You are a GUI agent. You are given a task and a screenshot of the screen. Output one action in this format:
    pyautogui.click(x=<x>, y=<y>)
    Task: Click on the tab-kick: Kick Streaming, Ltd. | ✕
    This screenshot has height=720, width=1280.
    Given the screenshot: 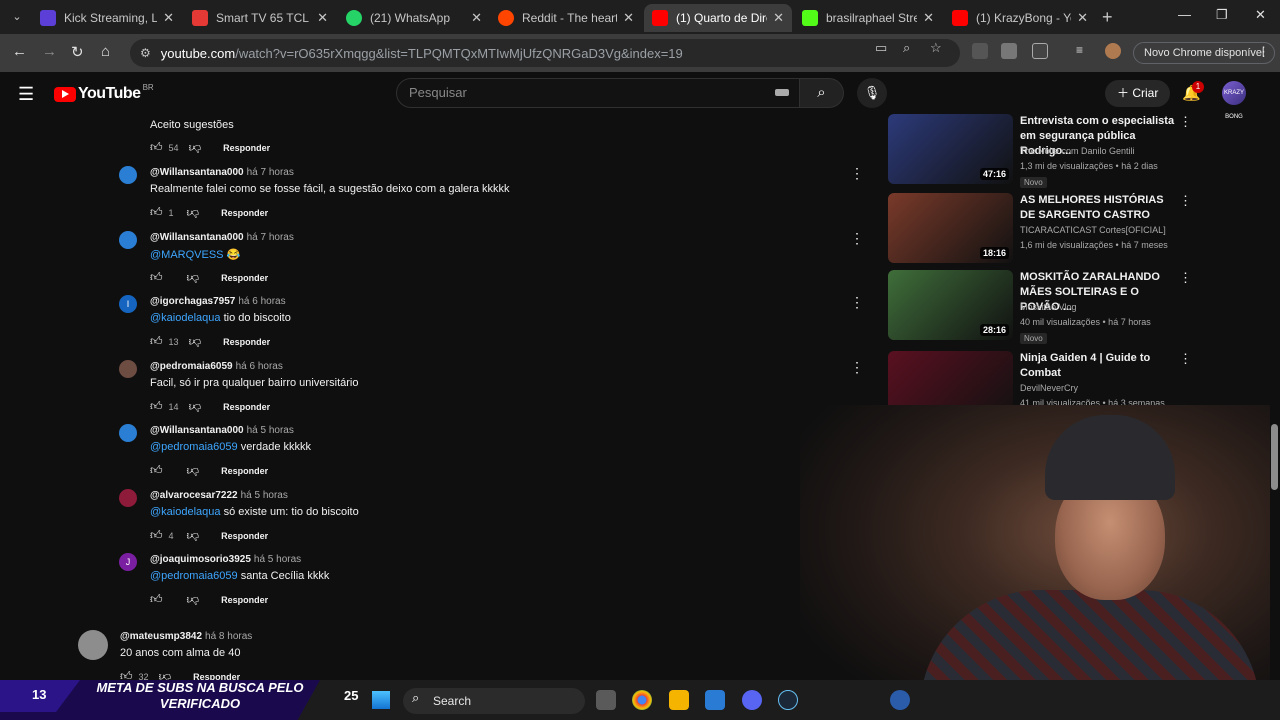 What is the action you would take?
    pyautogui.click(x=107, y=18)
    